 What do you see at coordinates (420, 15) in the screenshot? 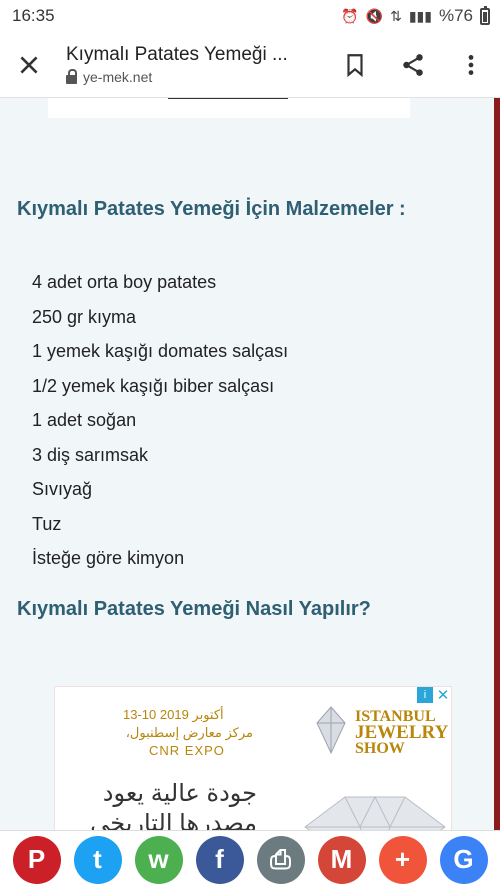
I see `signal-icon: ▮▮▮` at bounding box center [420, 15].